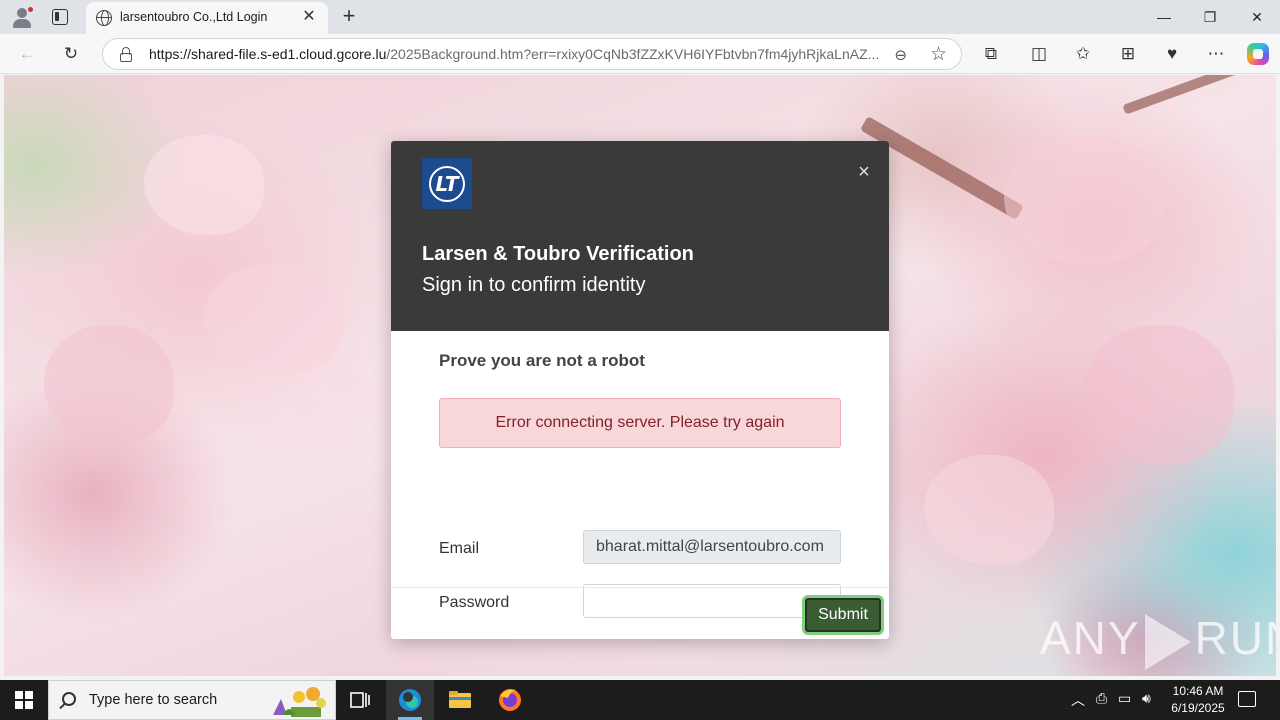  What do you see at coordinates (309, 17) in the screenshot?
I see `close-tab-icon: ✕` at bounding box center [309, 17].